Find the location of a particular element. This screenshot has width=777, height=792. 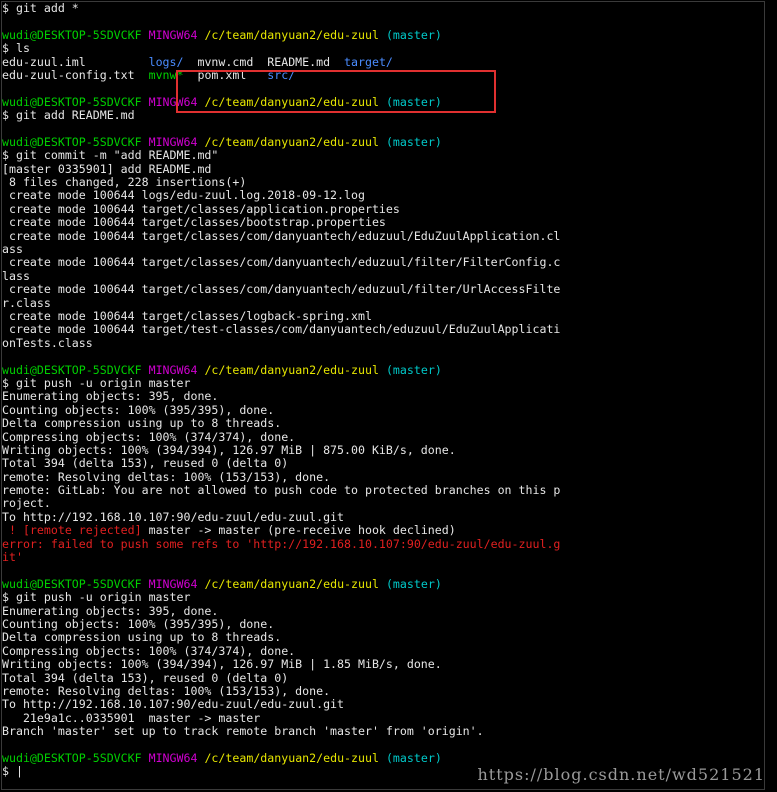

output-line: Counting objects: 100% (395/395), done. is located at coordinates (383, 410).